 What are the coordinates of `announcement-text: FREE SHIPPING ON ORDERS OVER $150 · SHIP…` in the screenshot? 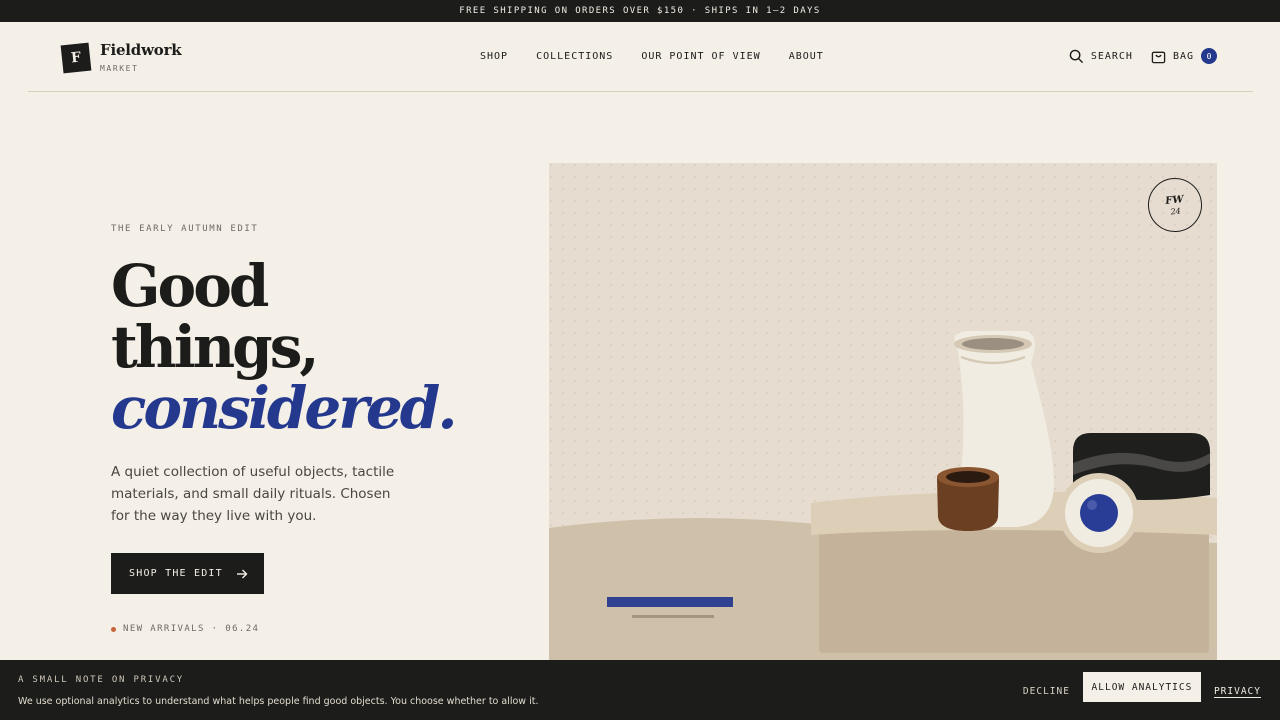 It's located at (640, 11).